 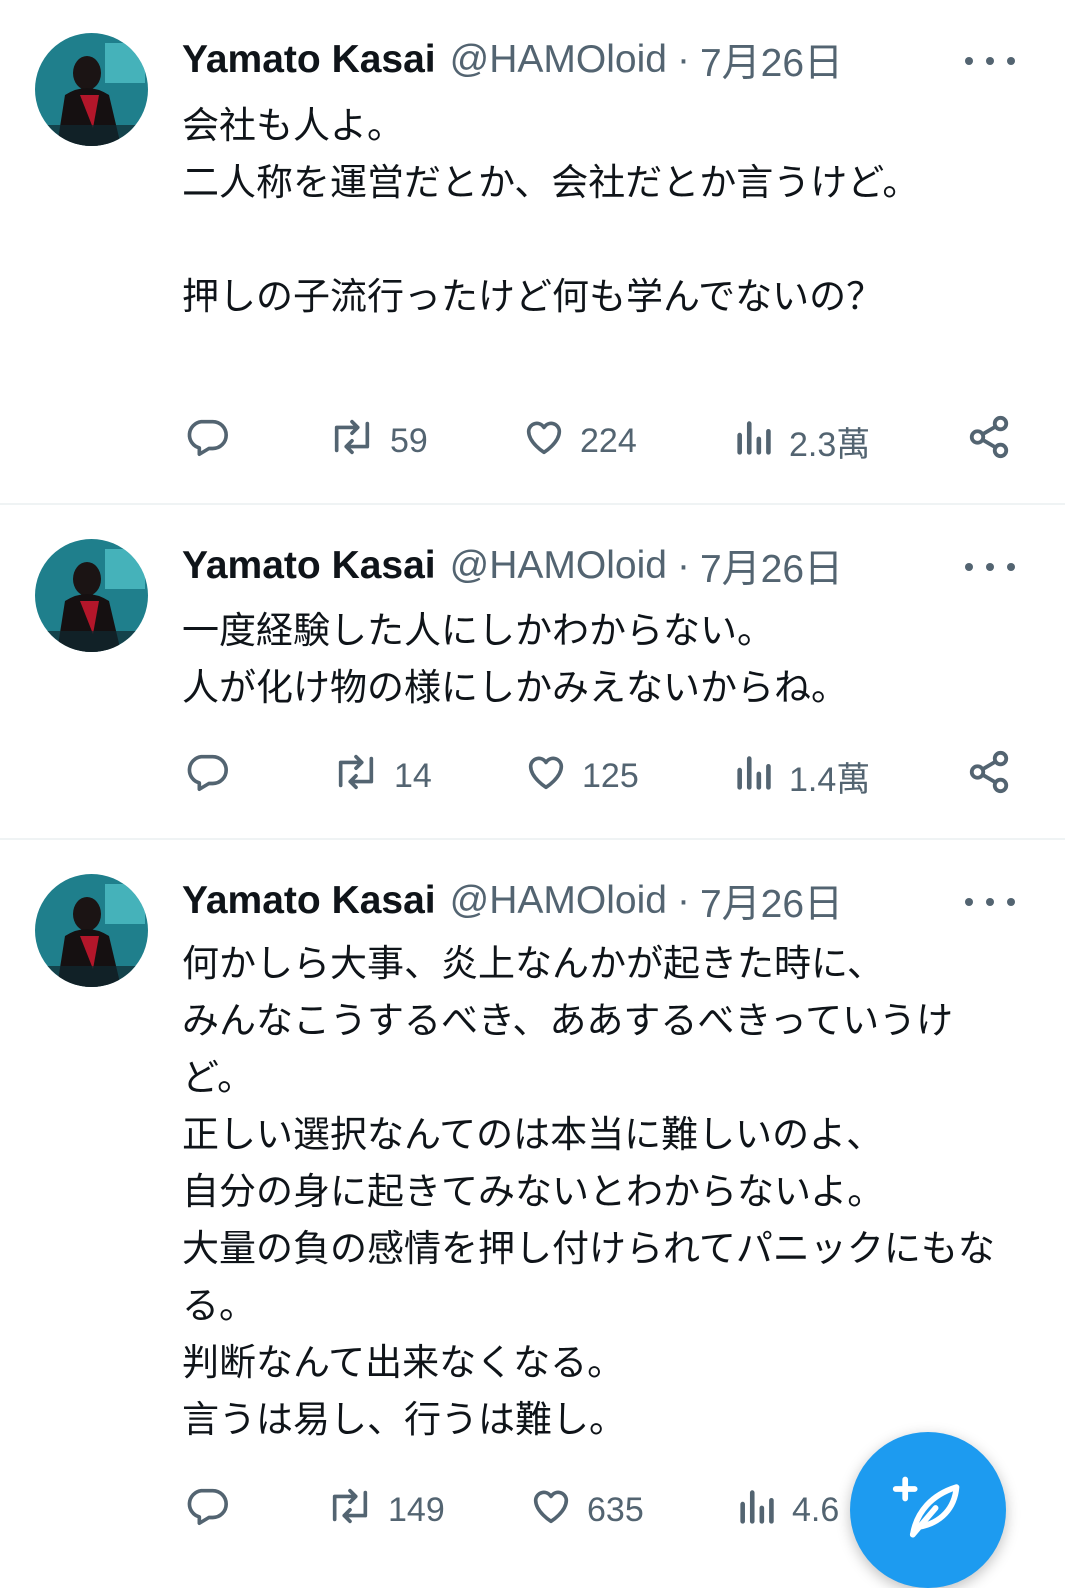 I want to click on action-bar: 14 125 1.4萬, so click(x=532, y=776).